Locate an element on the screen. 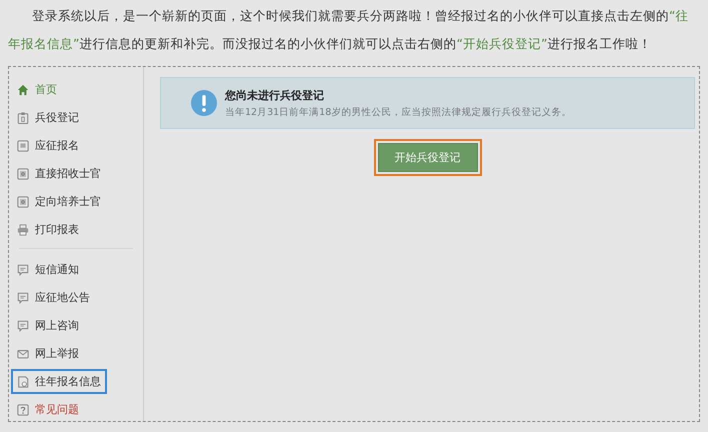  sidebar-item: 应征地公告 is located at coordinates (53, 297).